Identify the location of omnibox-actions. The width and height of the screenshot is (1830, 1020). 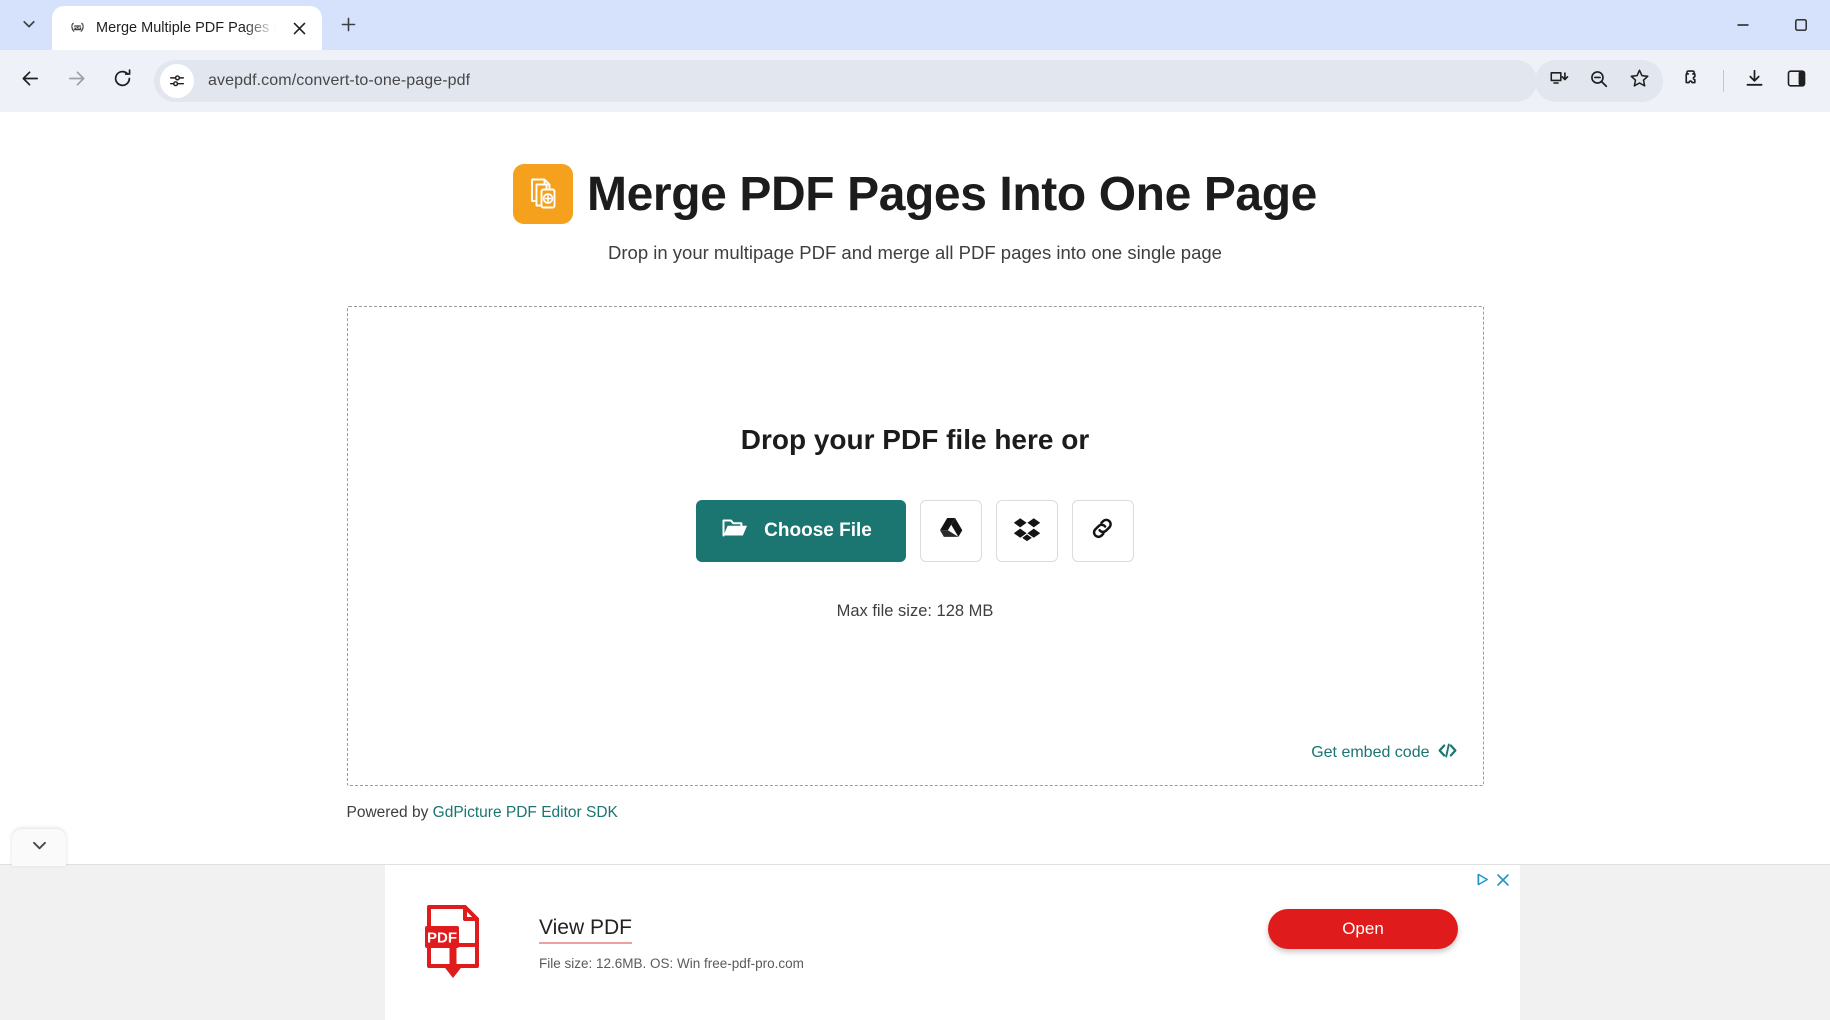
(1599, 81).